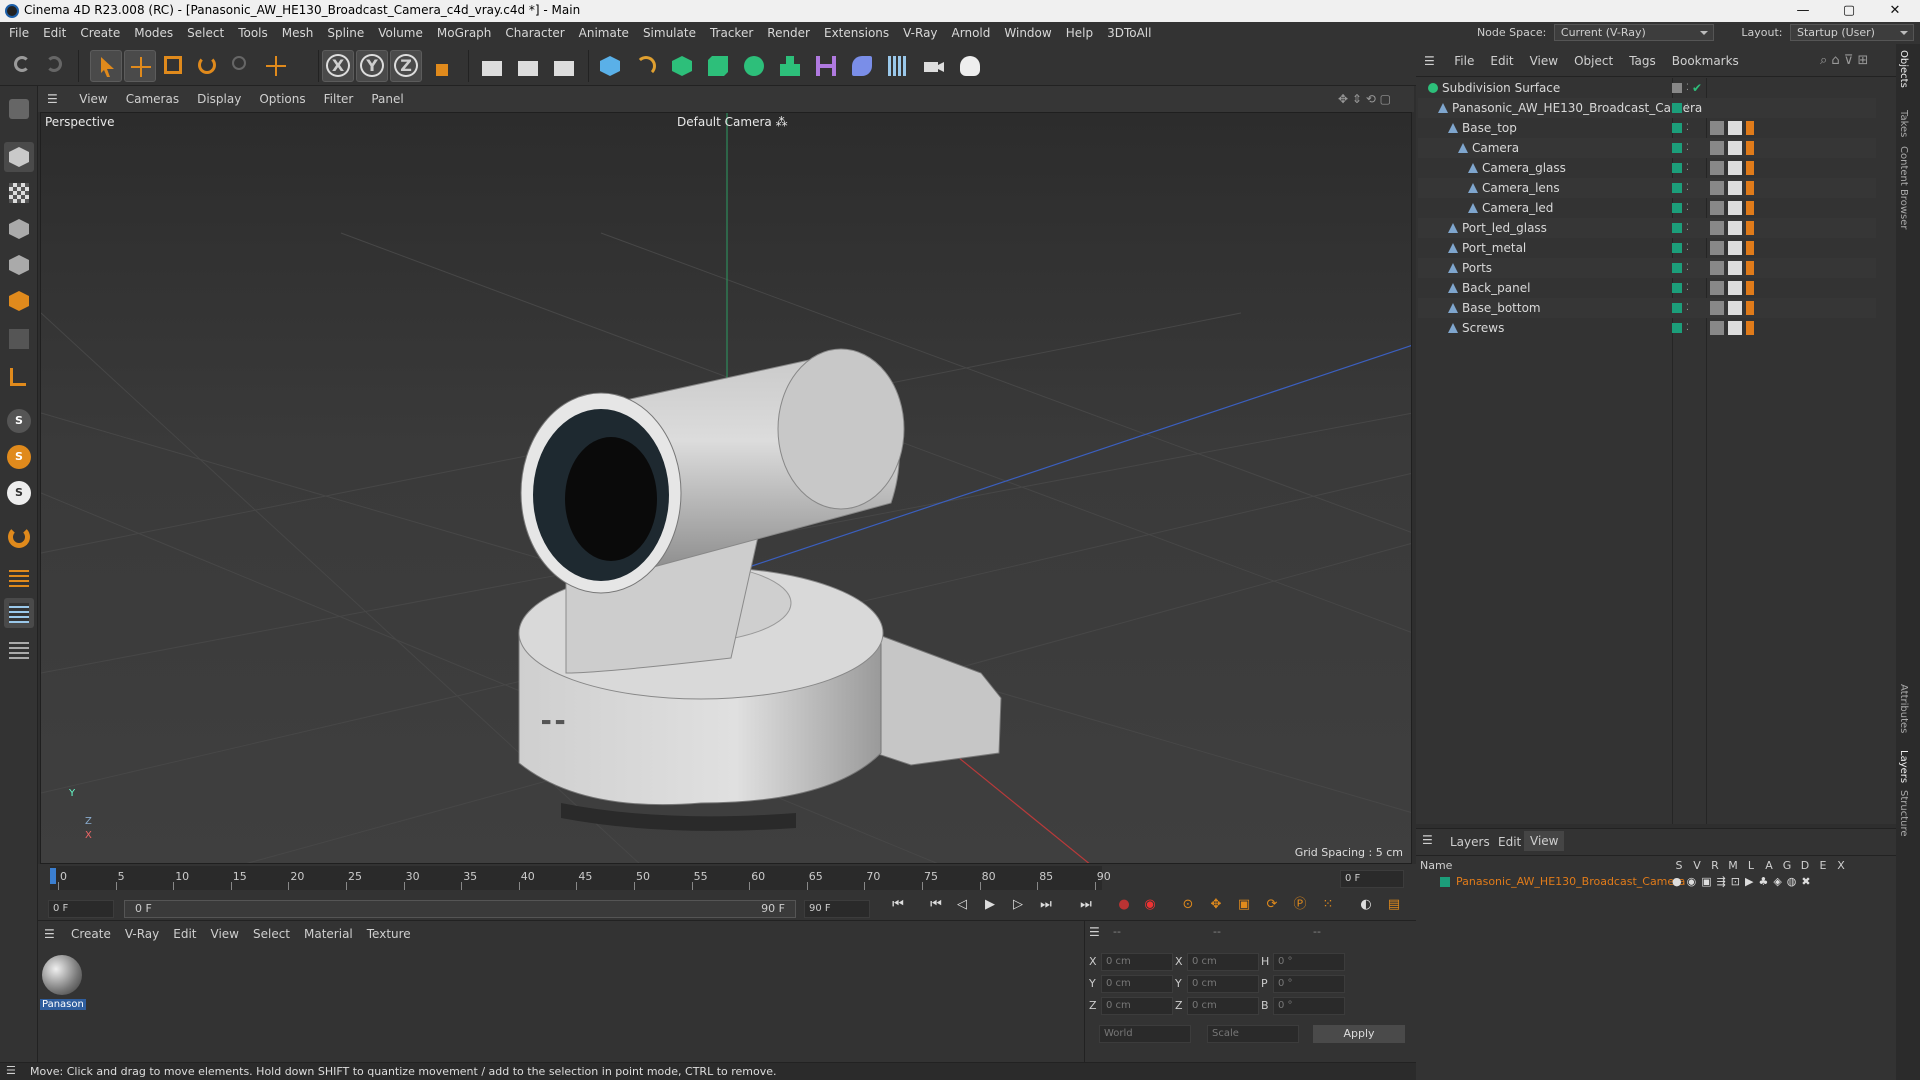  What do you see at coordinates (100, 33) in the screenshot?
I see `menu-create: Create` at bounding box center [100, 33].